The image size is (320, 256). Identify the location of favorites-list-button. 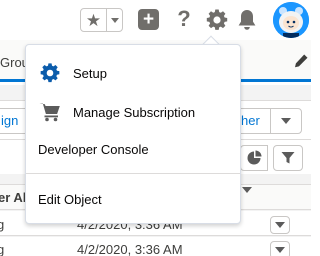
(114, 20).